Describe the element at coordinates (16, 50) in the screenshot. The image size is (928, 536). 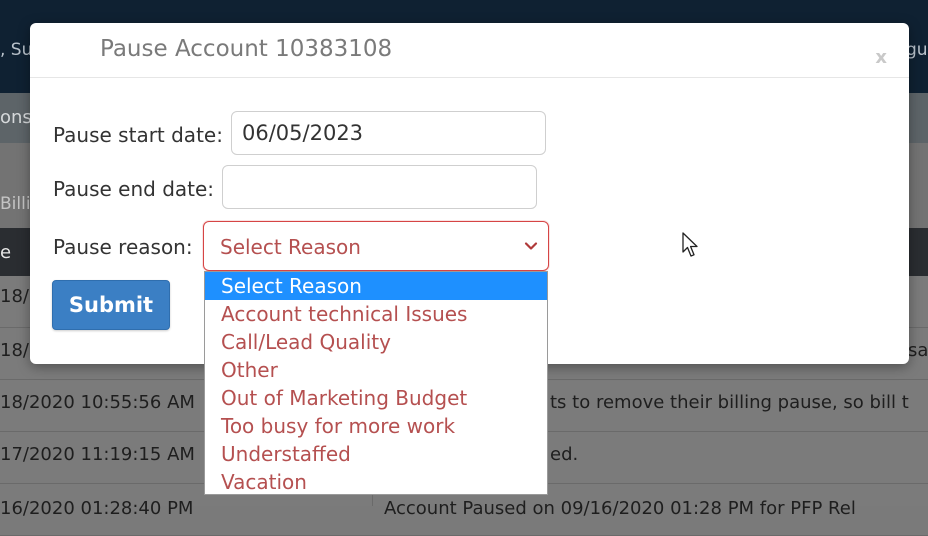
I see `topbar-text-fragment-left: , Su` at that location.